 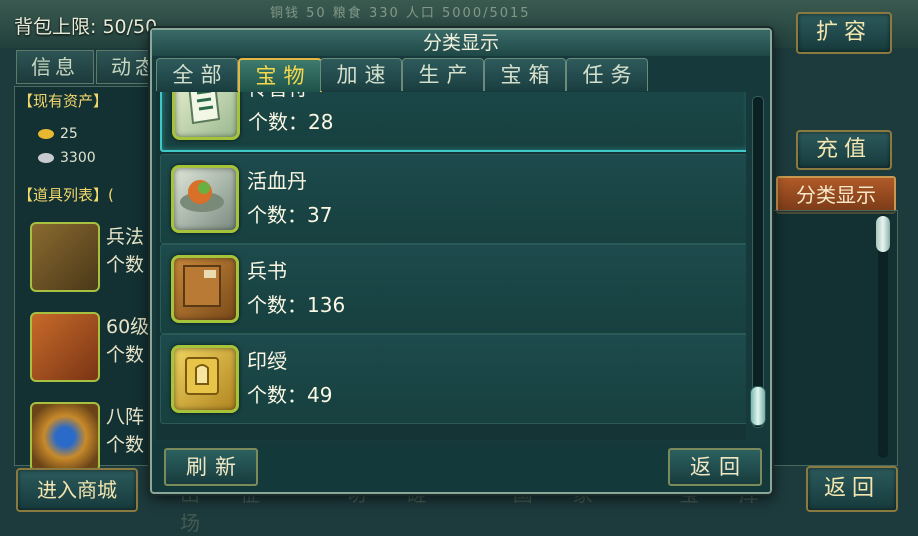 What do you see at coordinates (58, 134) in the screenshot?
I see `gold-amount: 25` at bounding box center [58, 134].